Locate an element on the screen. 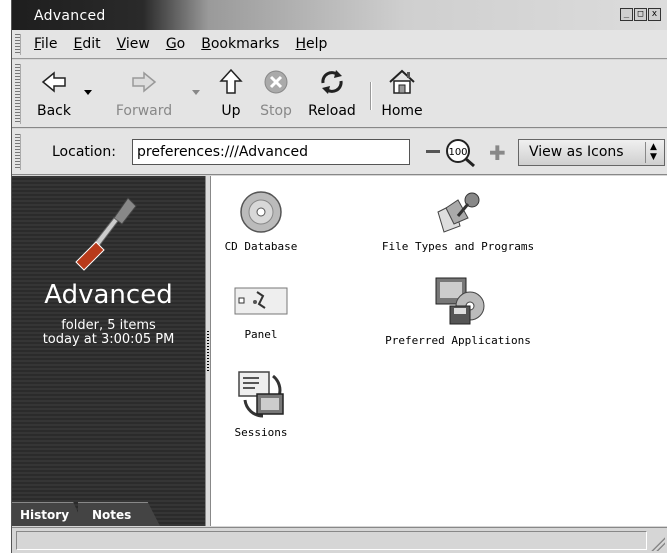  zoom-out-icon is located at coordinates (433, 151).